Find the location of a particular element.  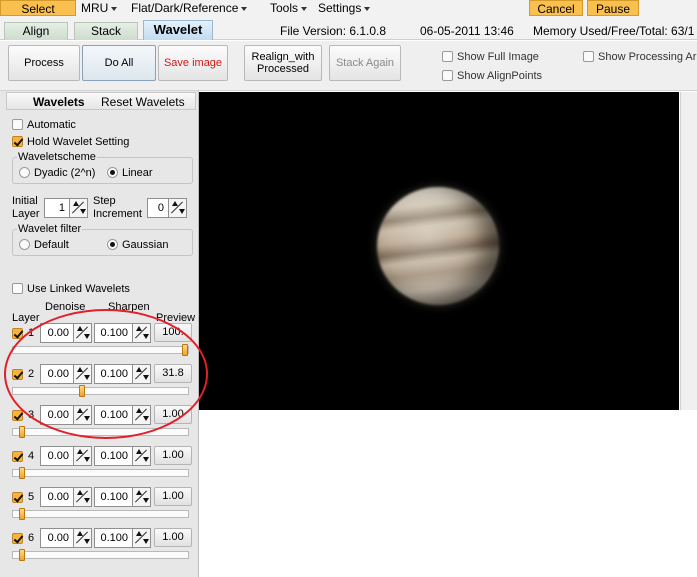

do-all-button: Do All is located at coordinates (119, 63).